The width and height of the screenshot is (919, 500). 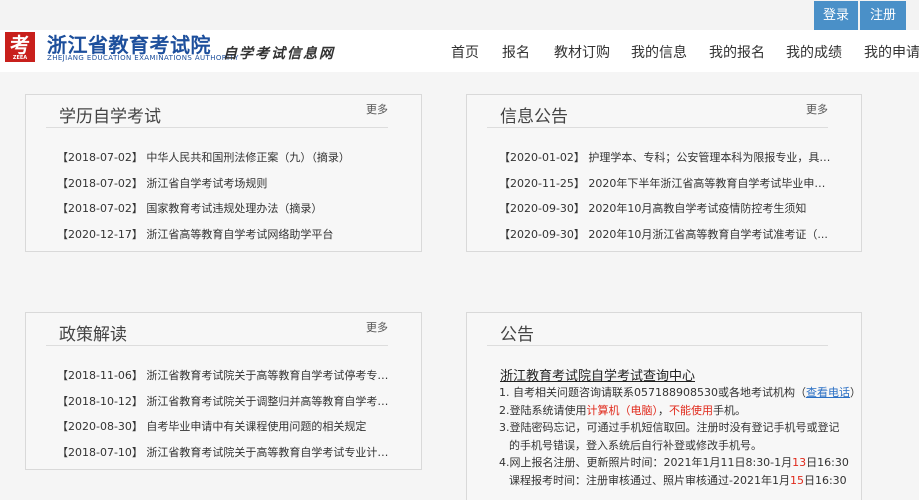 I want to click on nav-register: 报名, so click(x=516, y=52).